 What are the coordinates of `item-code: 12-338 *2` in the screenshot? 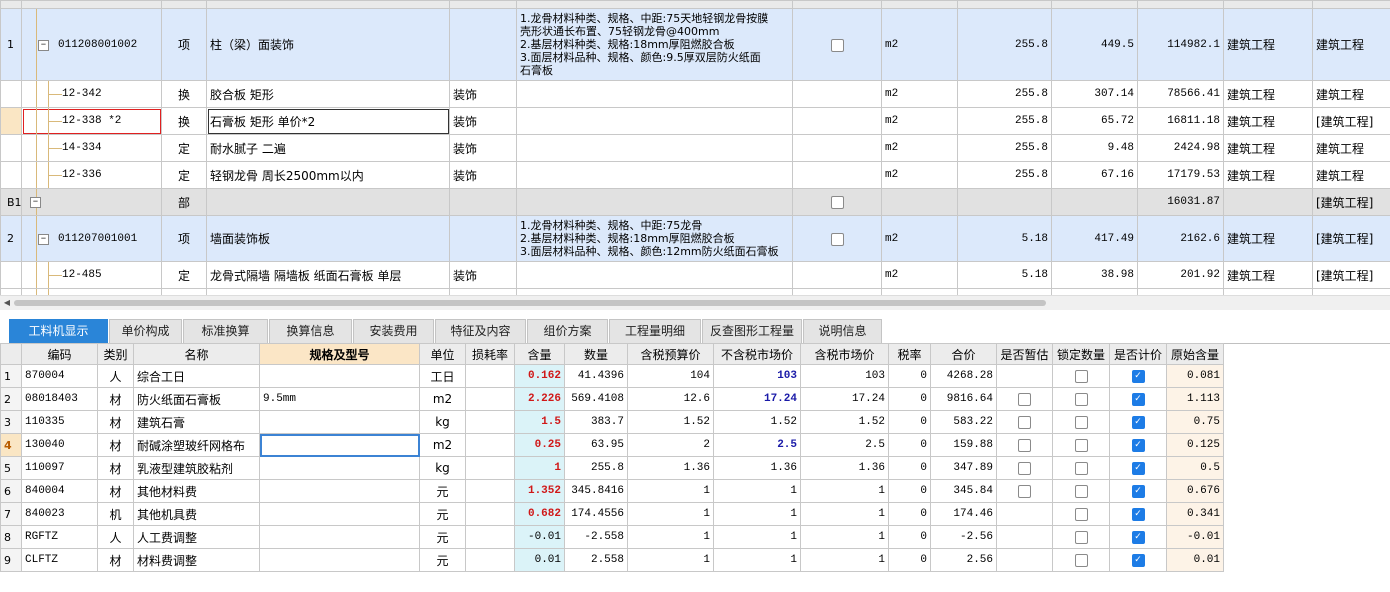 It's located at (91, 121).